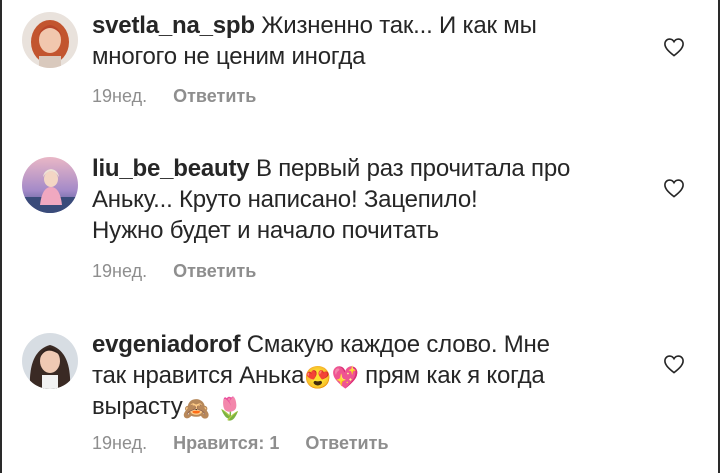  Describe the element at coordinates (171, 168) in the screenshot. I see `comment-username: liu_be_beauty` at that location.